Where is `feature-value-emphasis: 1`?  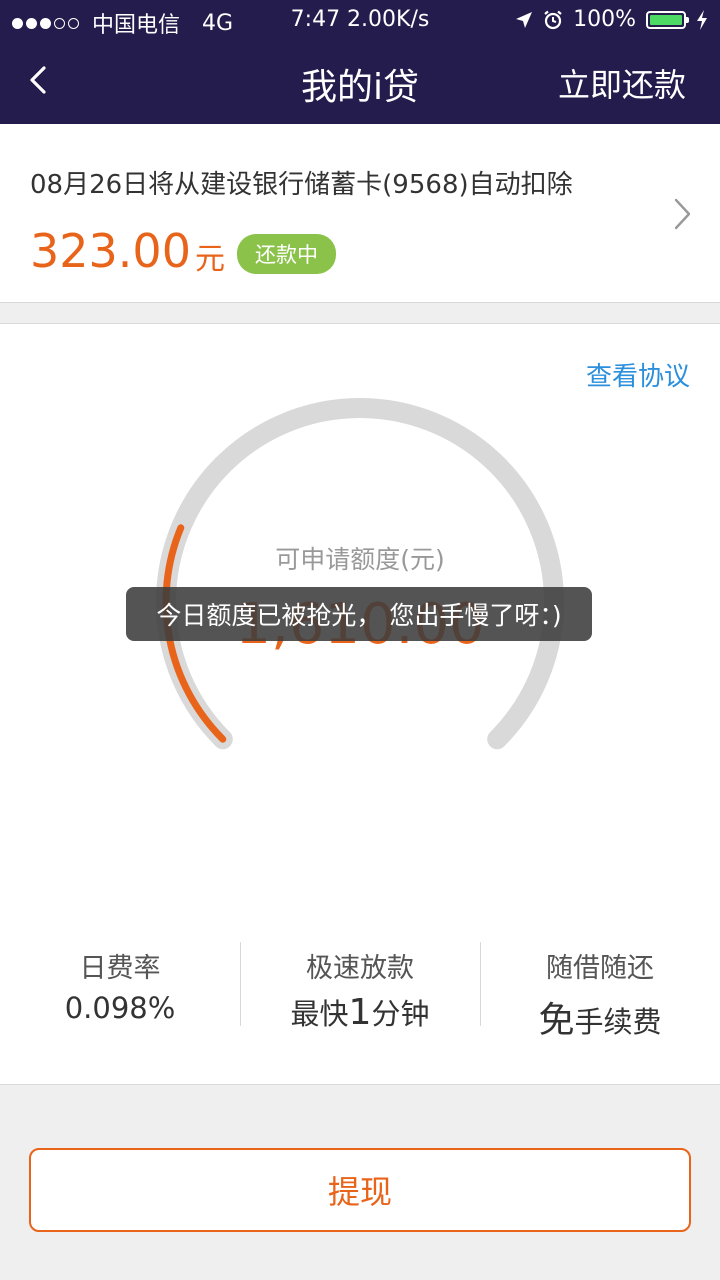 feature-value-emphasis: 1 is located at coordinates (360, 1012).